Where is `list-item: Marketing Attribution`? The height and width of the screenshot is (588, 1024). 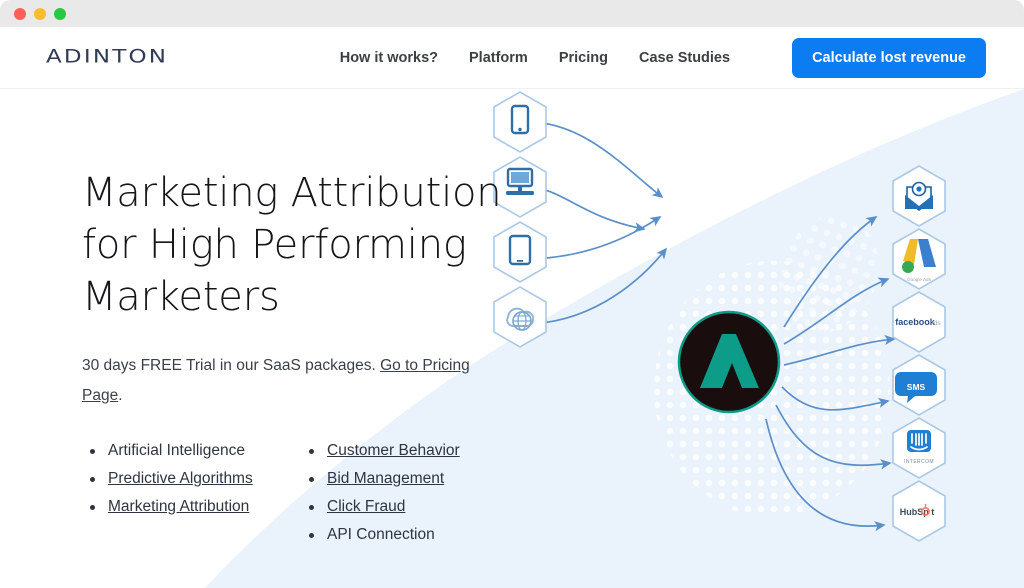 list-item: Marketing Attribution is located at coordinates (191, 507).